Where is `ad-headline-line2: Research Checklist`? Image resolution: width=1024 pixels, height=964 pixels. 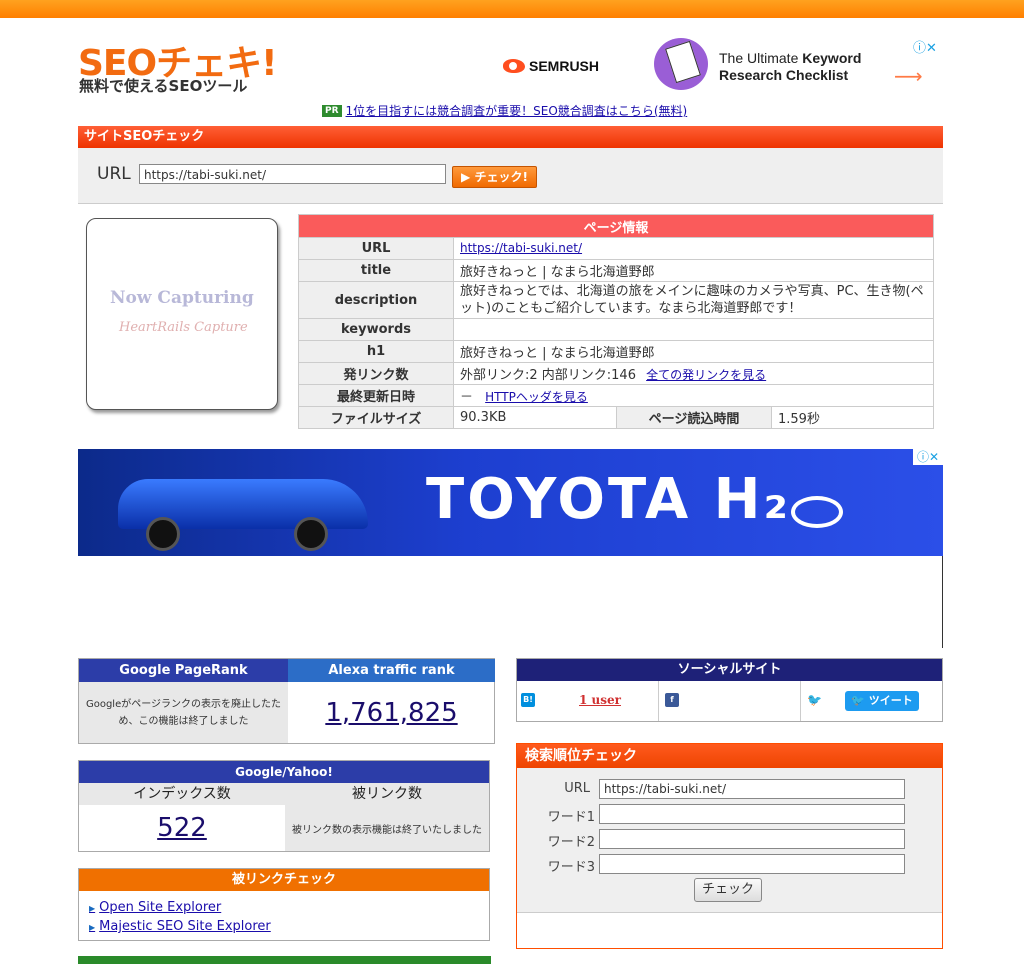
ad-headline-line2: Research Checklist is located at coordinates (784, 75).